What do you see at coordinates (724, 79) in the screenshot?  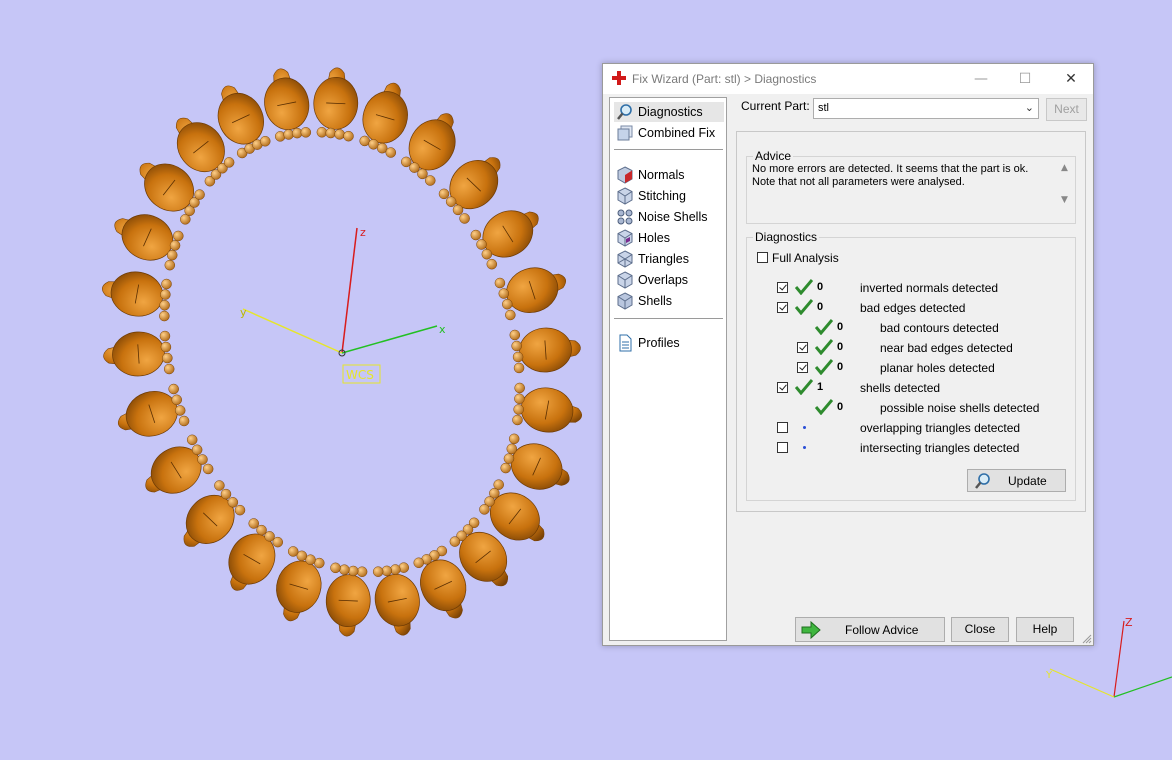 I see `window-title: Fix Wizard (Part: stl) > Diagnostics` at bounding box center [724, 79].